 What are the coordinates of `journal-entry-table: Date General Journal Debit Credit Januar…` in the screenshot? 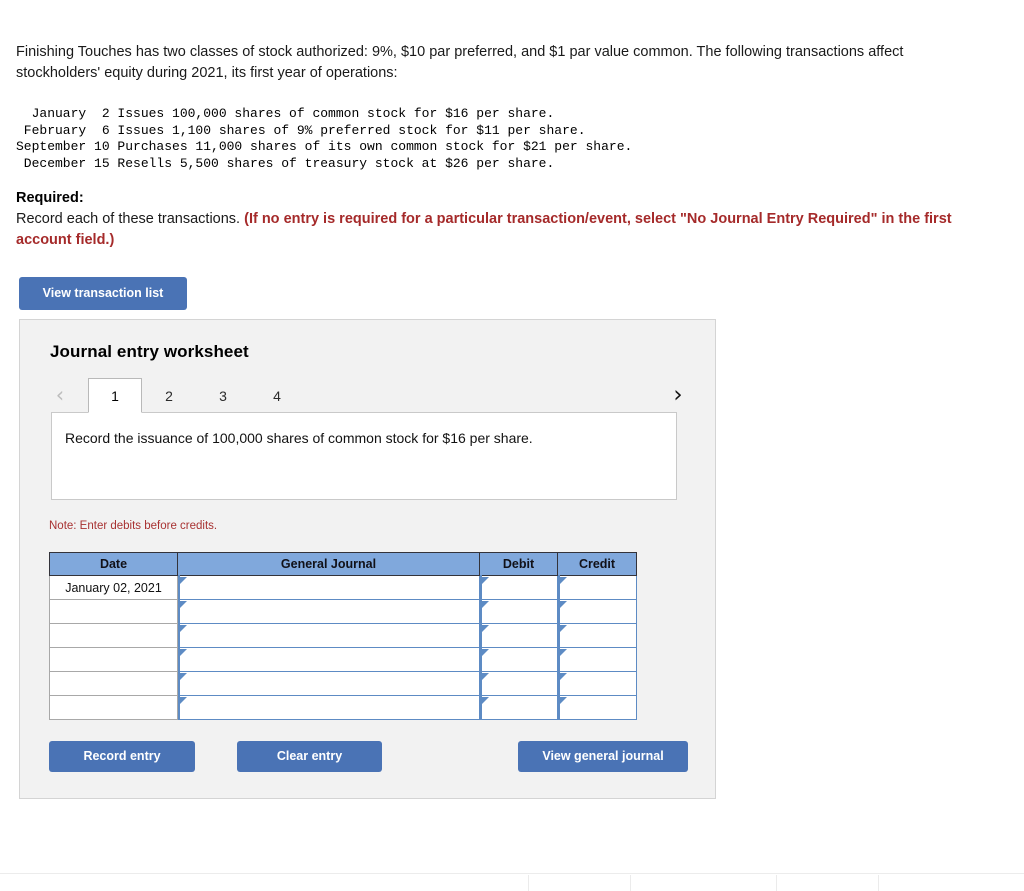 It's located at (343, 636).